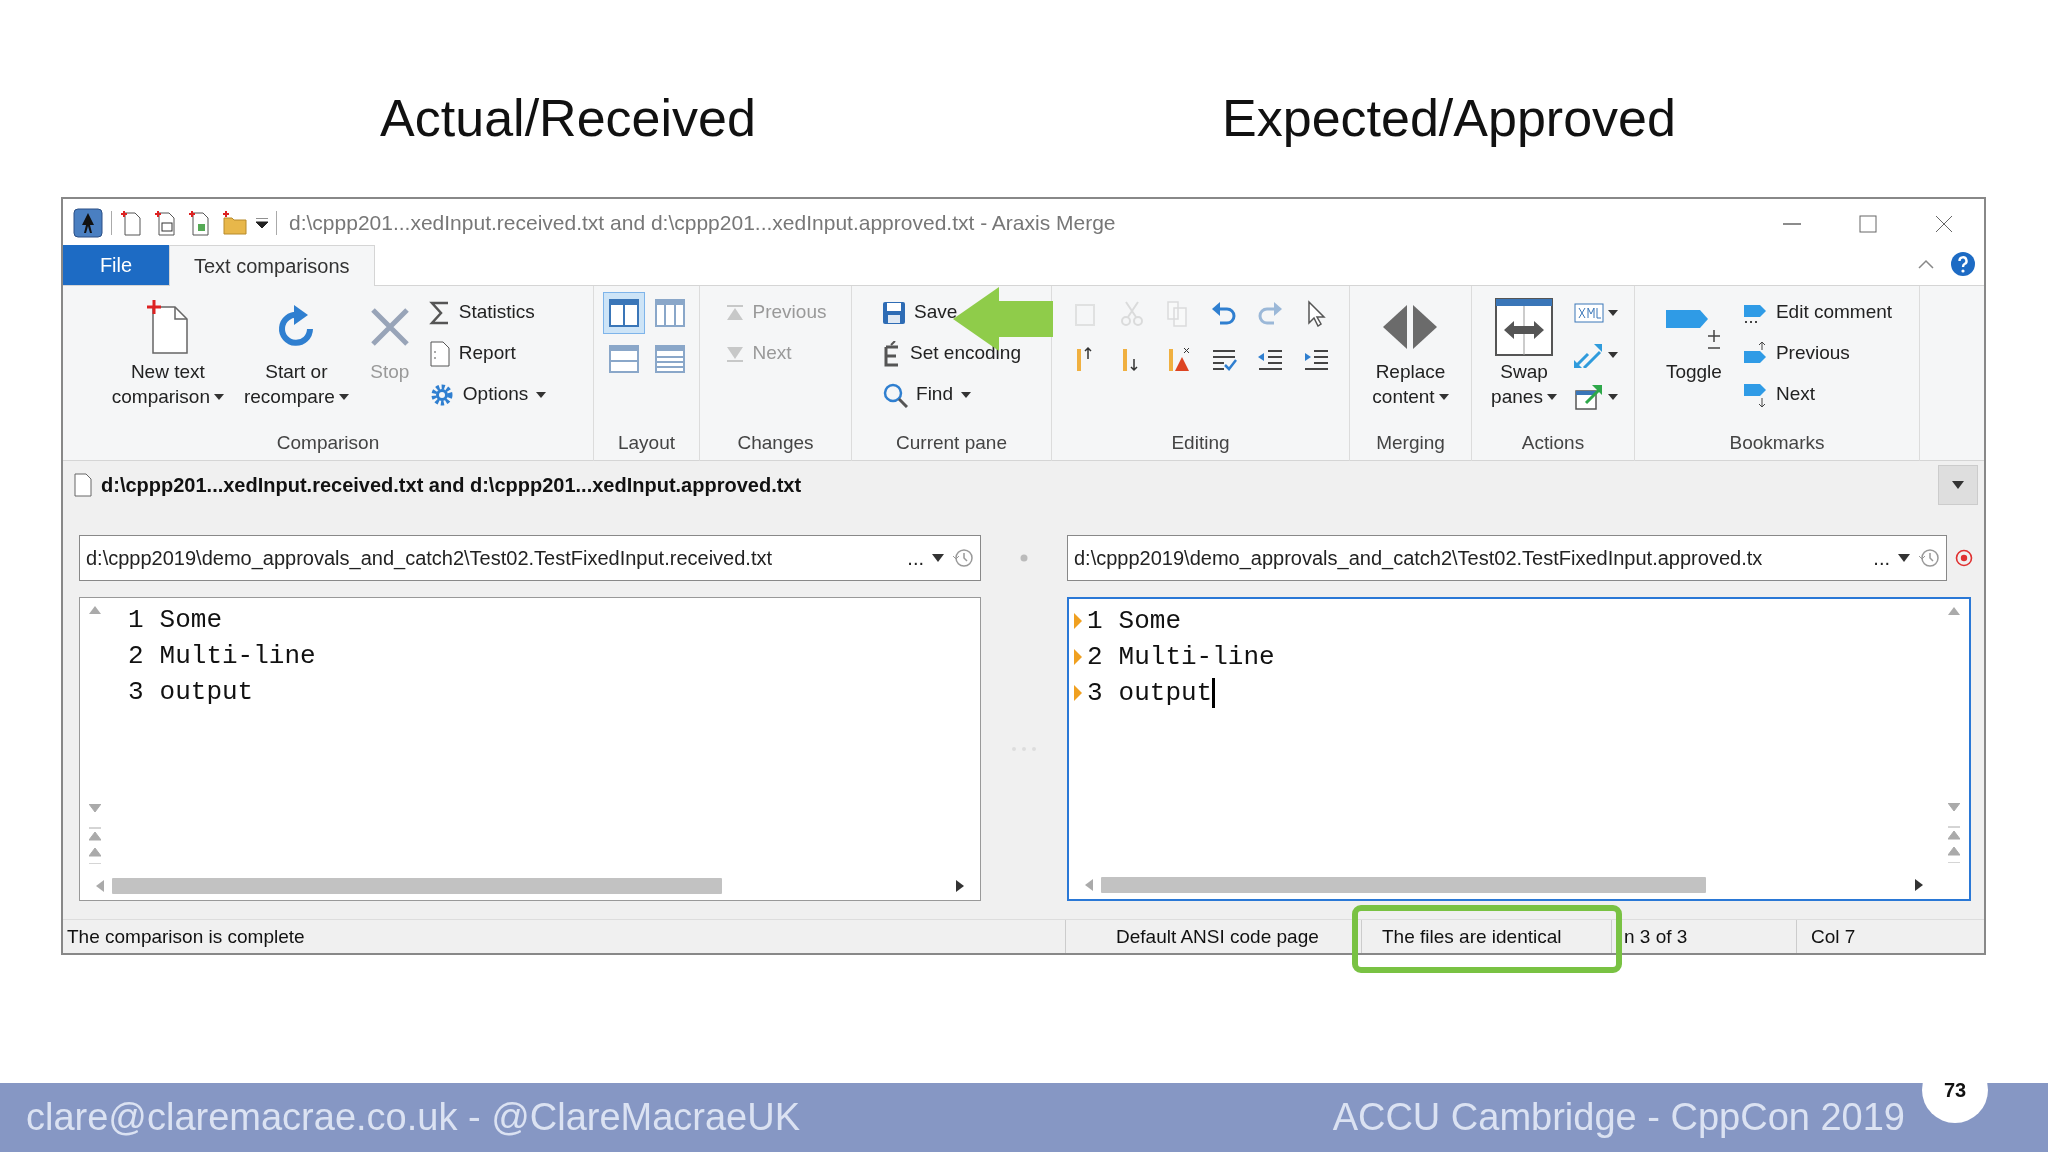 The image size is (2048, 1152). Describe the element at coordinates (951, 443) in the screenshot. I see `group-label: Current pane` at that location.